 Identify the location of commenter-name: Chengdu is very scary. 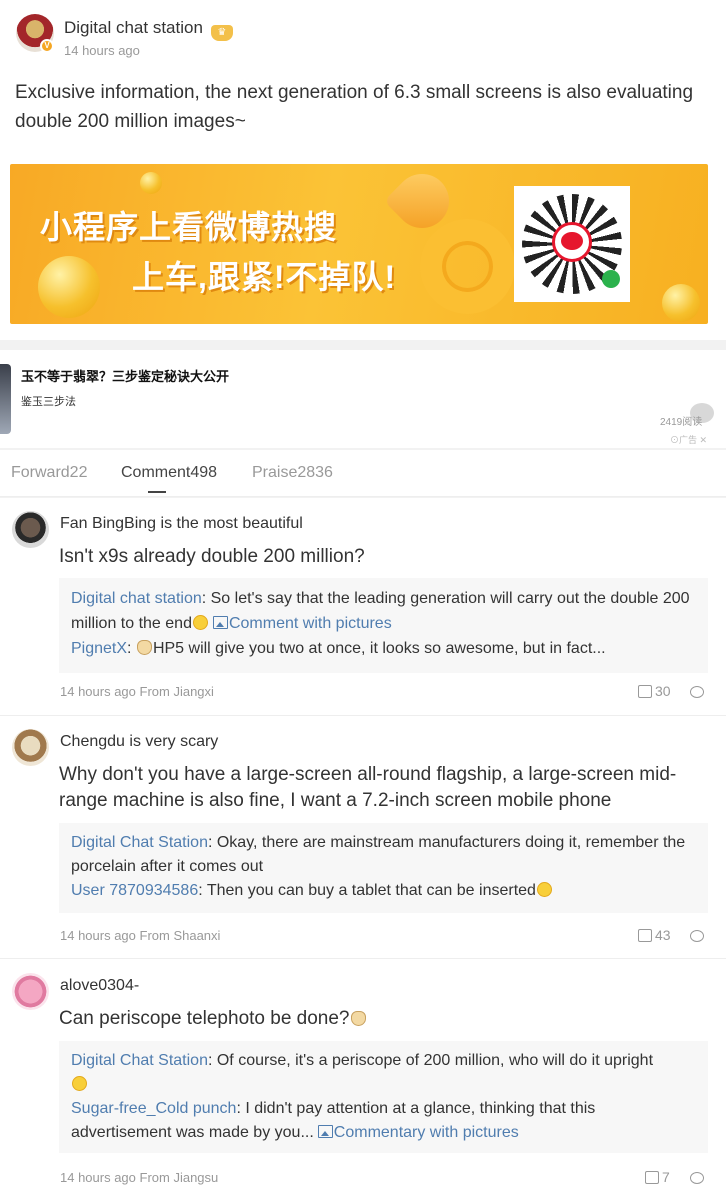
(139, 742).